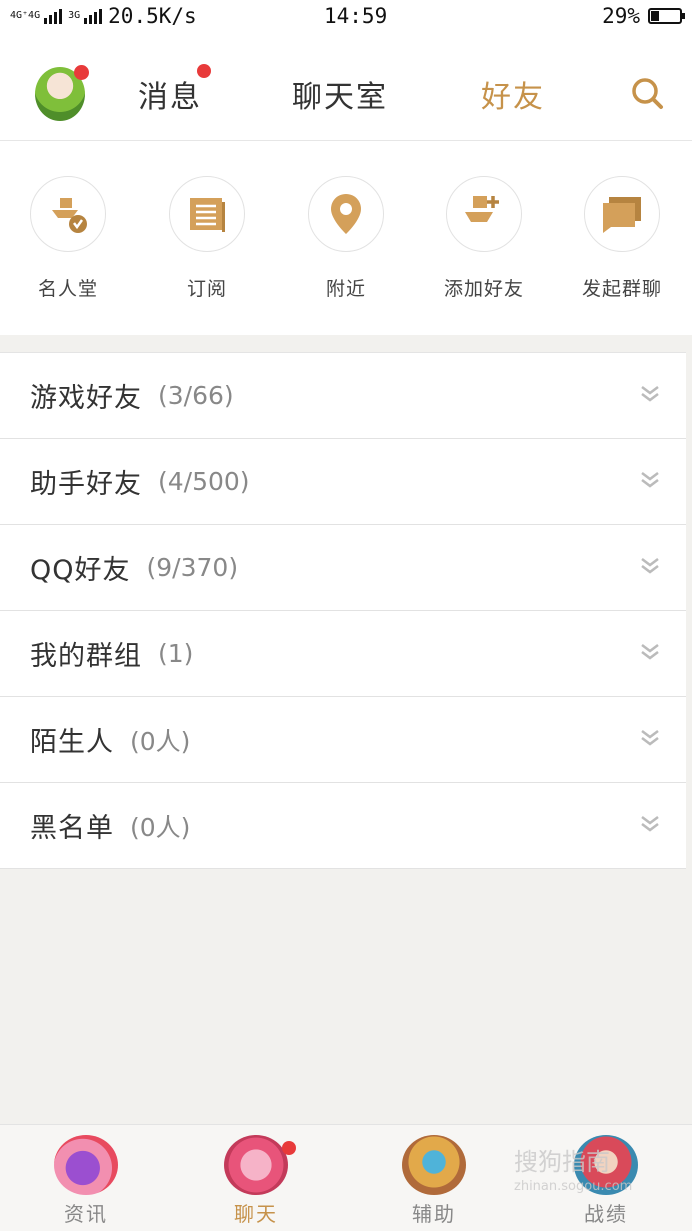 The height and width of the screenshot is (1231, 692). I want to click on network-speed: 20.5K/s, so click(152, 16).